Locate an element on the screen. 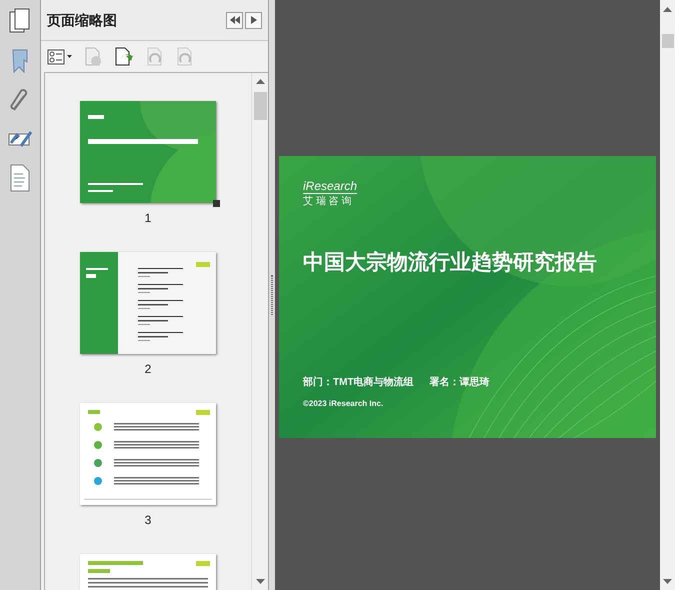 This screenshot has width=675, height=590. copyright-text: ©2023 iResearch Inc. is located at coordinates (343, 404).